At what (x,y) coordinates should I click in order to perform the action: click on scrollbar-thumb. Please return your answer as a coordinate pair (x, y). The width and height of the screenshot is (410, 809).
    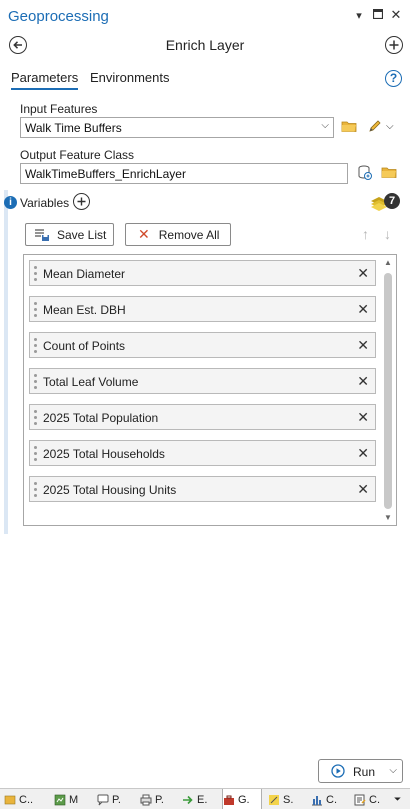
    Looking at the image, I should click on (388, 391).